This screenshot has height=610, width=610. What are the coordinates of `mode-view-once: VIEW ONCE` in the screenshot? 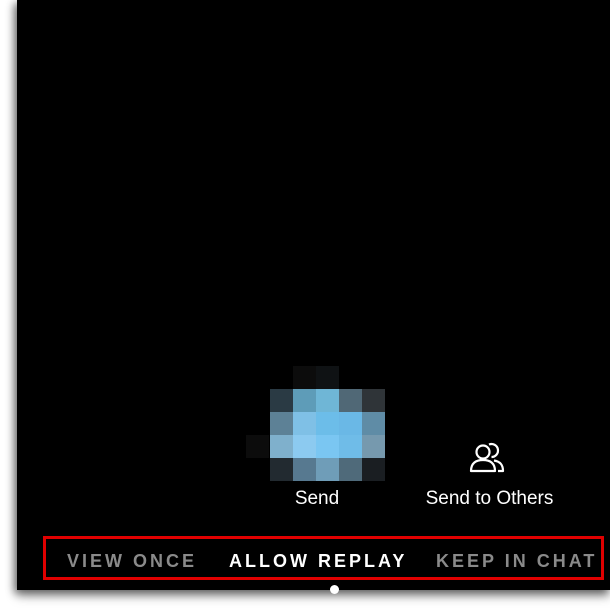 It's located at (132, 558).